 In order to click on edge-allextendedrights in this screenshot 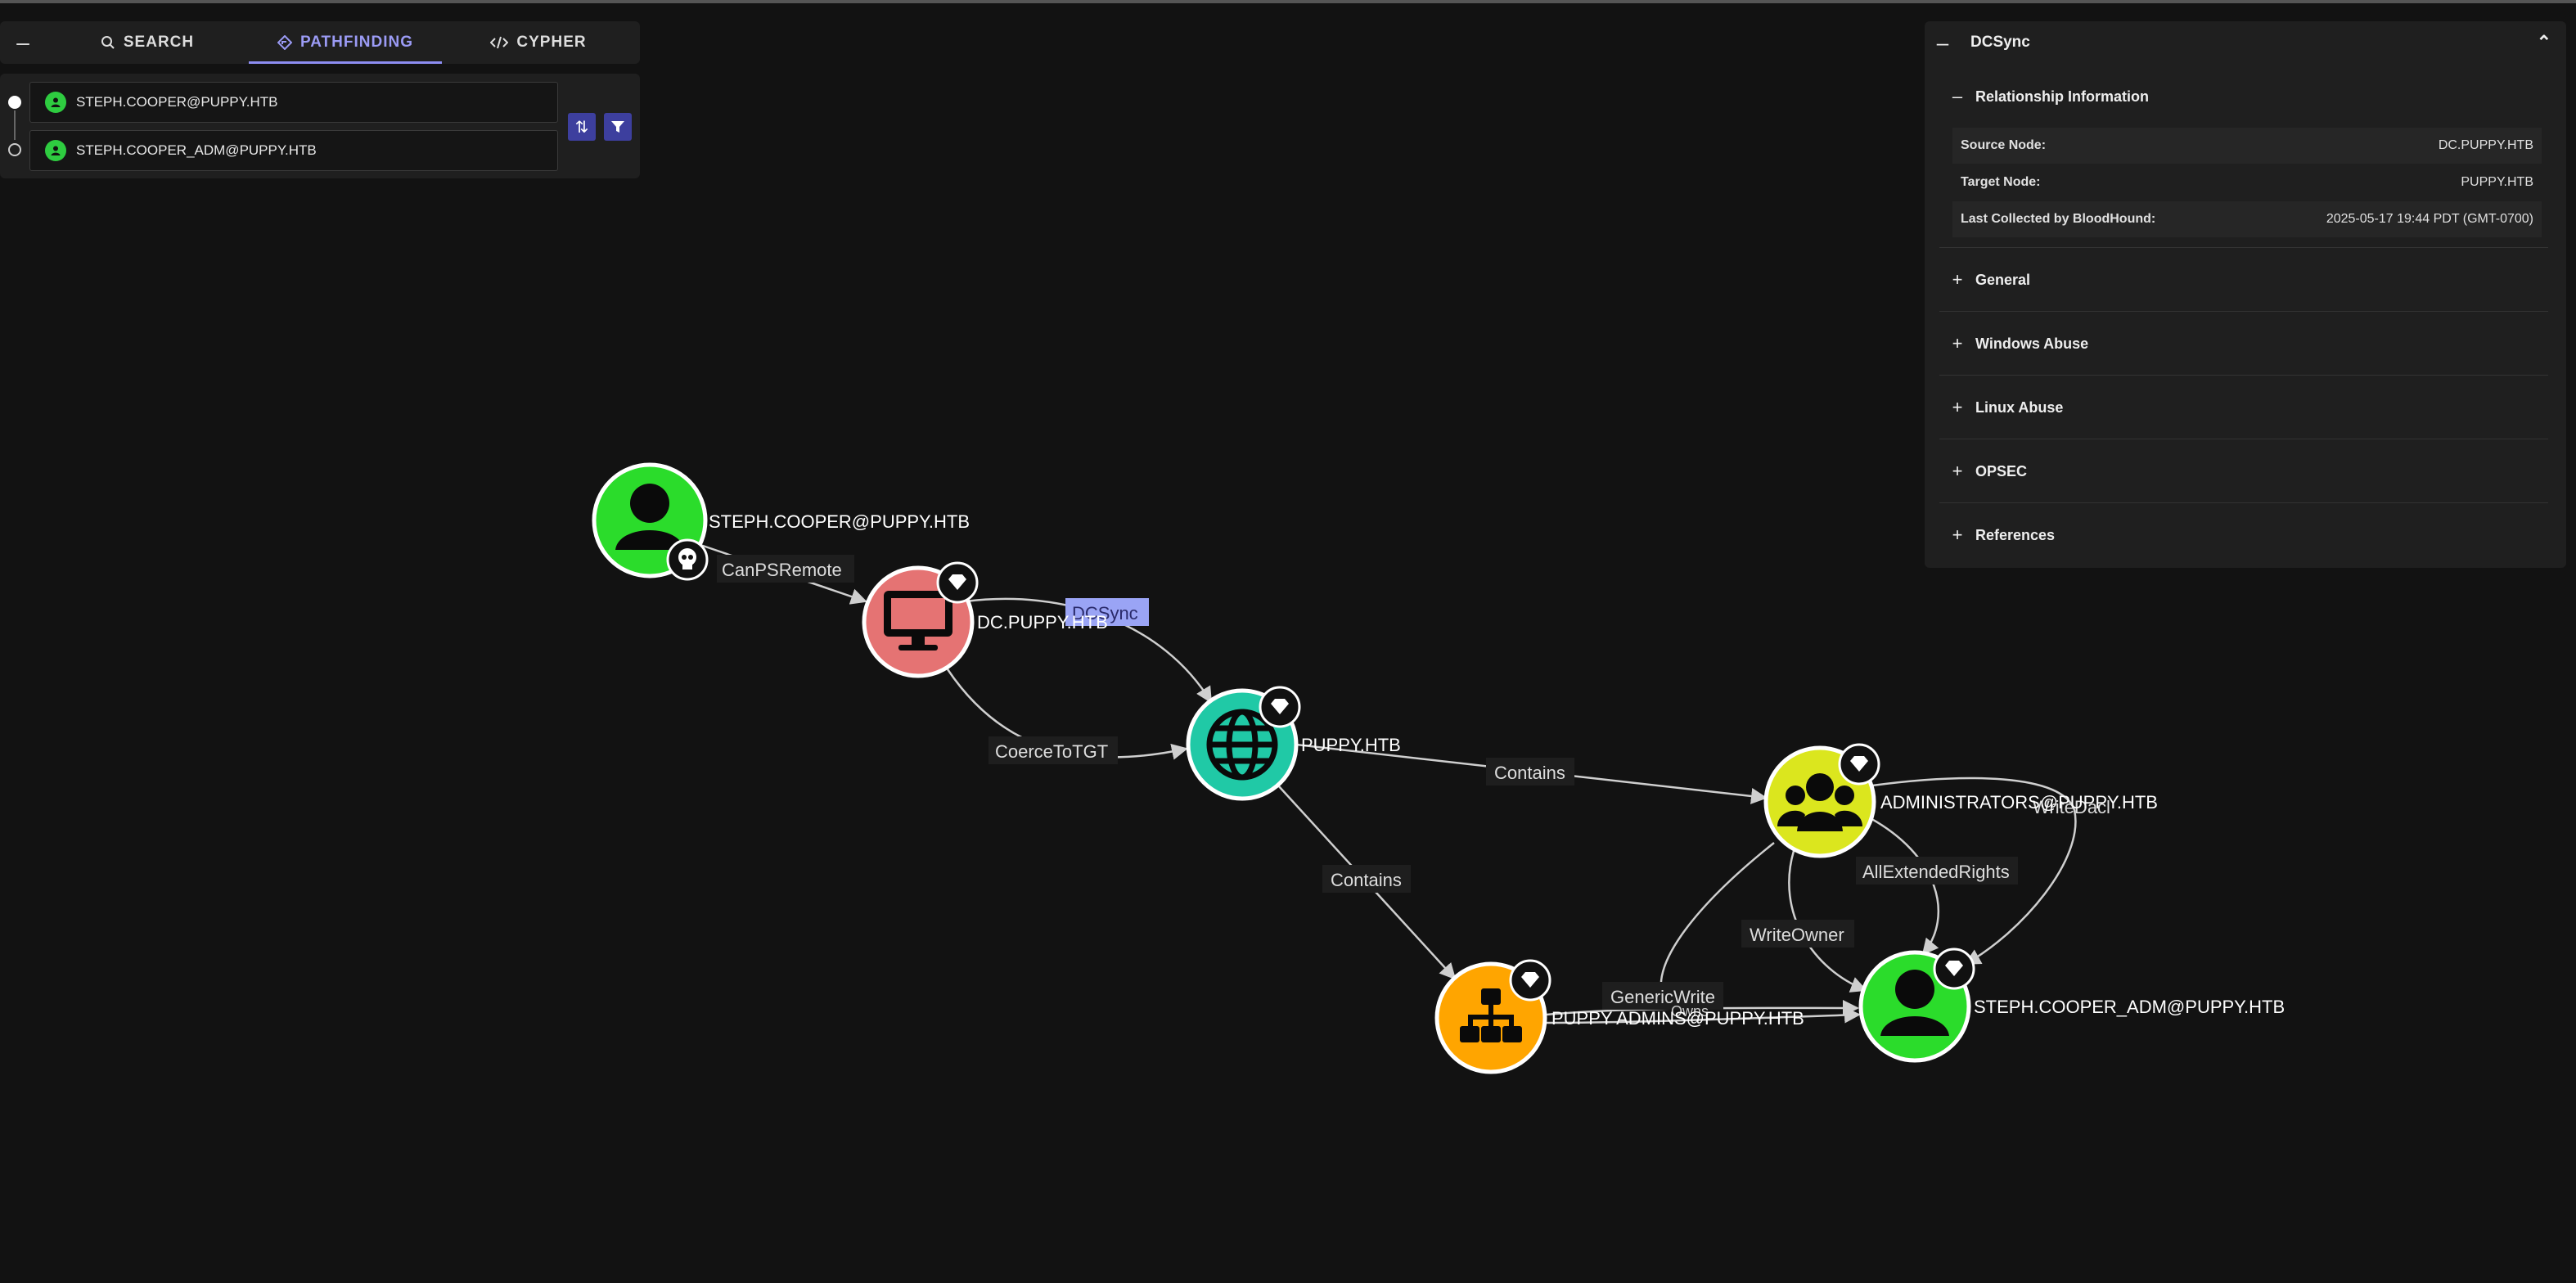, I will do `click(1903, 885)`.